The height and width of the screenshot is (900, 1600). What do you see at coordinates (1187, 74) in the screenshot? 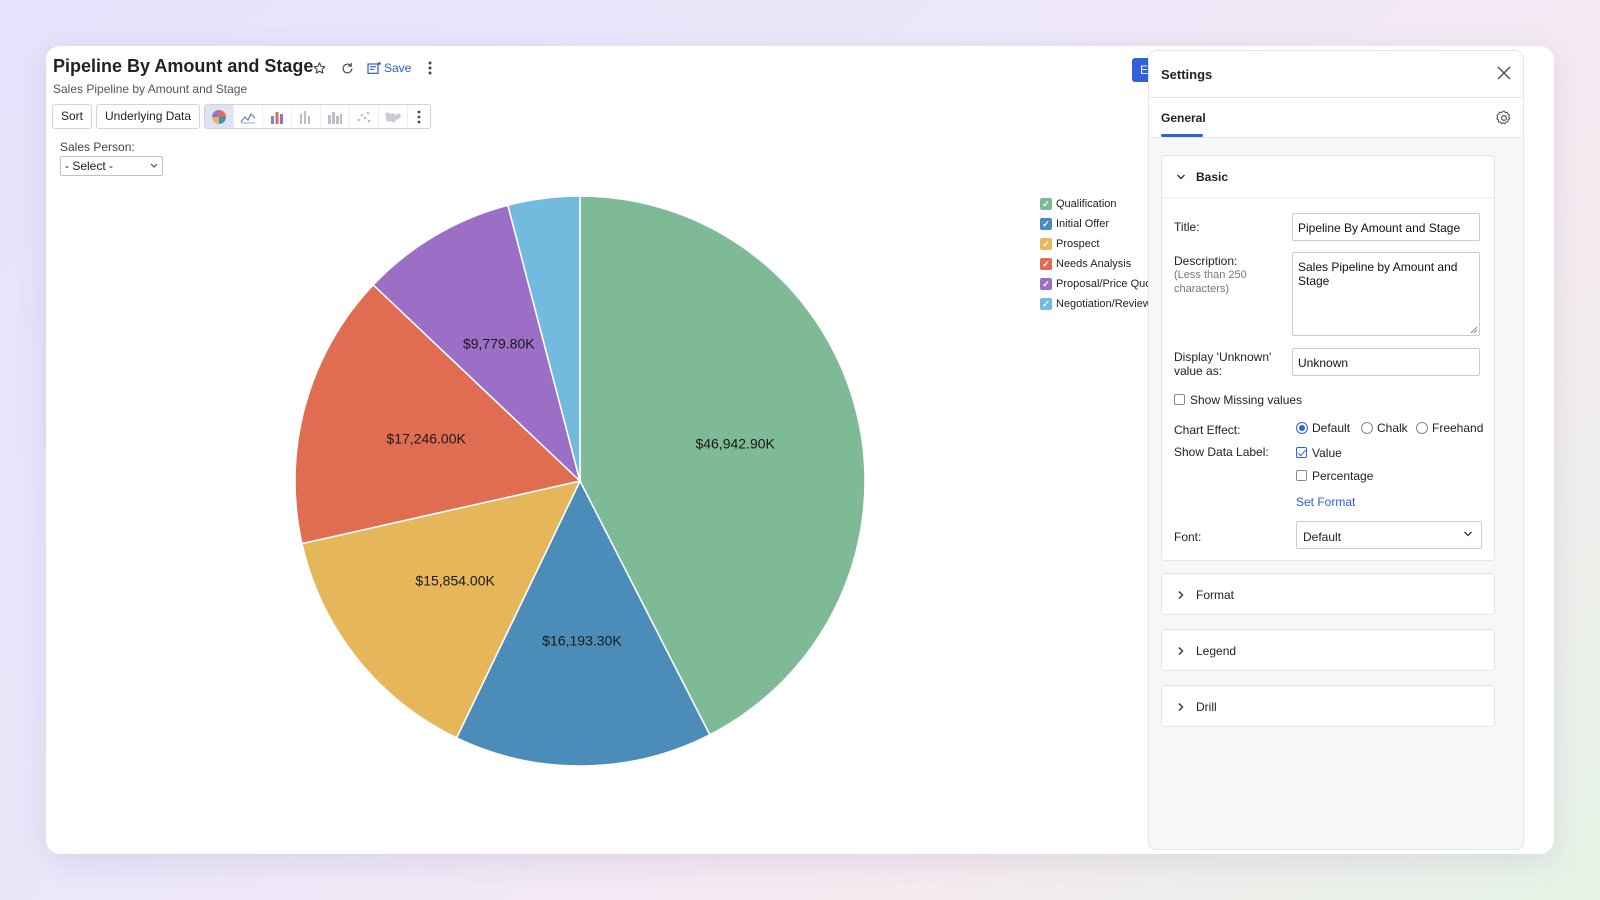
I see `settings-title: Settings` at bounding box center [1187, 74].